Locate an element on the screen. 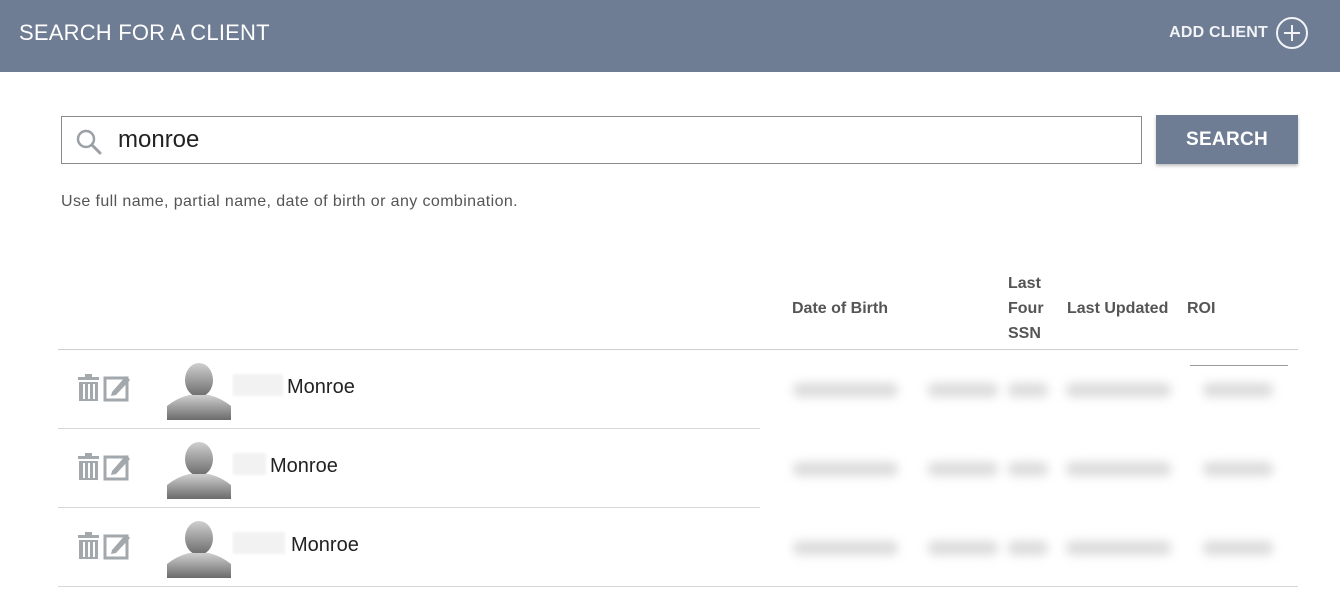 The height and width of the screenshot is (599, 1340). top-bar: SEARCH FOR A CLIENT ADD CLIENT is located at coordinates (670, 36).